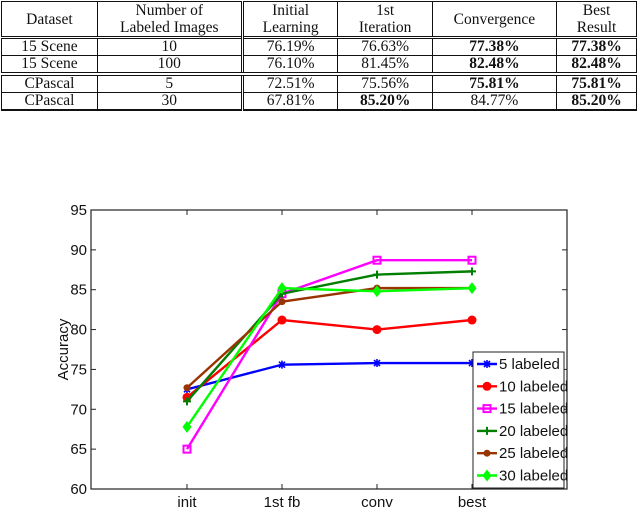 This screenshot has height=507, width=640. Describe the element at coordinates (533, 386) in the screenshot. I see `legend-label: 10 labeled` at that location.